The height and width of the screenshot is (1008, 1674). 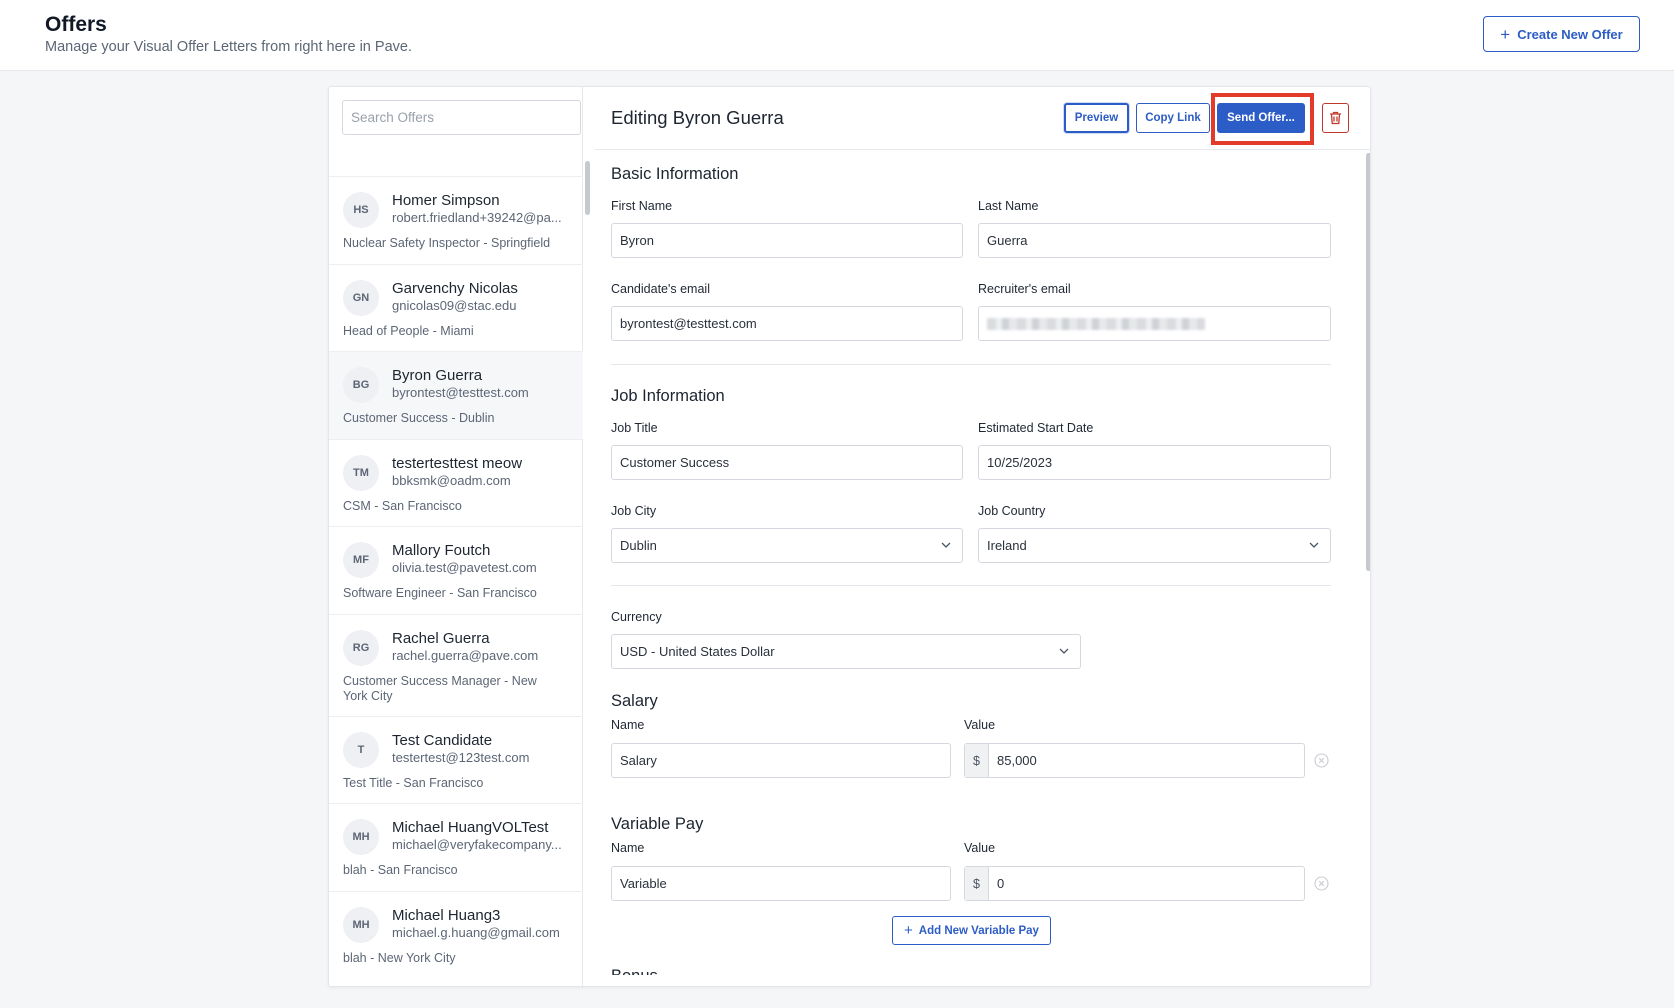 I want to click on salary-value-field: $ 85,000, so click(x=1134, y=760).